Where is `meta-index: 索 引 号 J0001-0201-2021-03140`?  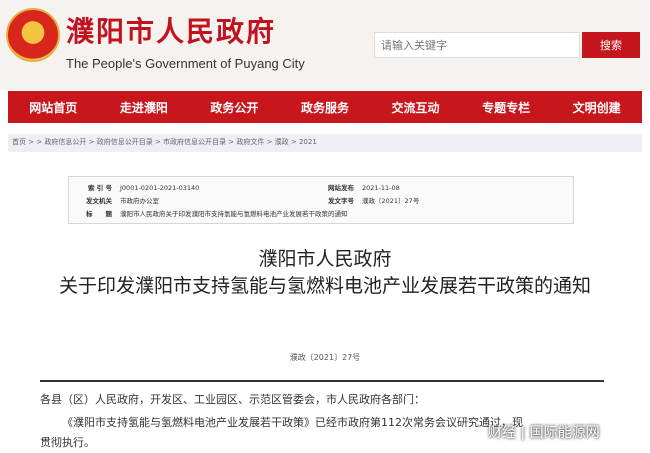 meta-index: 索 引 号 J0001-0201-2021-03140 is located at coordinates (135, 187).